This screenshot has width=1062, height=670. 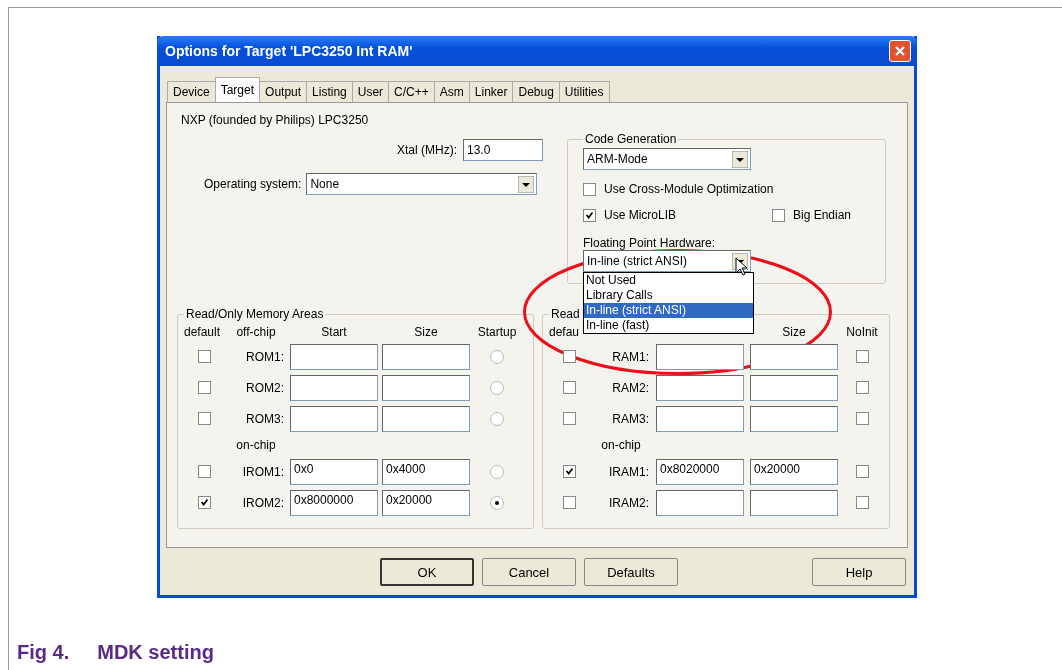 I want to click on dropdown-option: In-line (strict ANSI), so click(x=668, y=310).